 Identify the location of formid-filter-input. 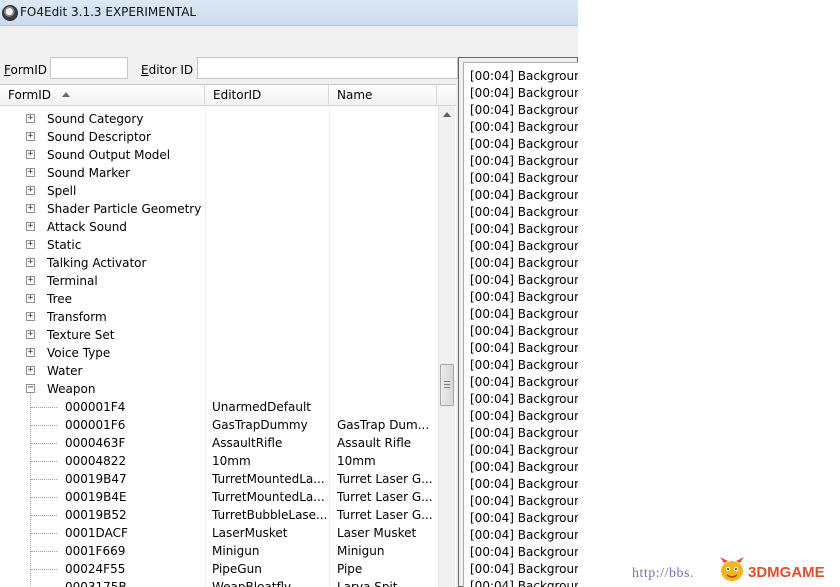
(89, 68).